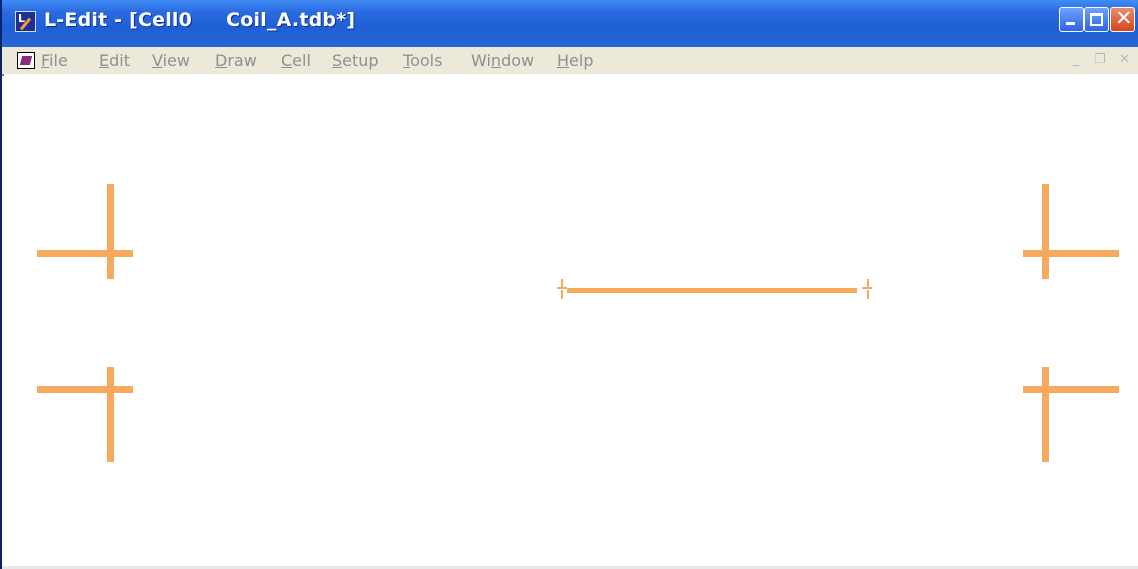  Describe the element at coordinates (236, 60) in the screenshot. I see `menu-draw: Draw` at that location.